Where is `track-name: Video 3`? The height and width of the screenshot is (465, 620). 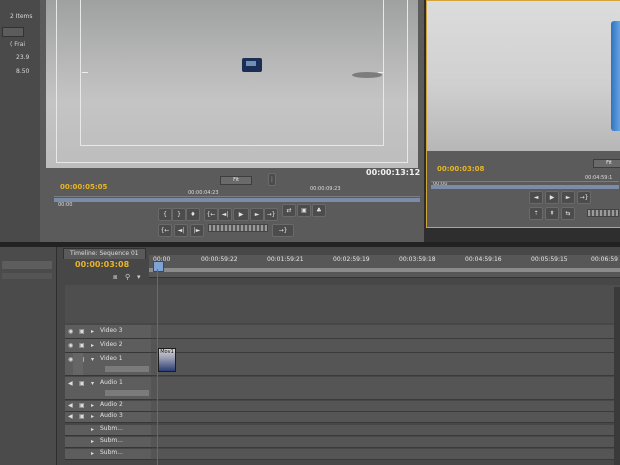
track-name: Video 3 is located at coordinates (111, 330).